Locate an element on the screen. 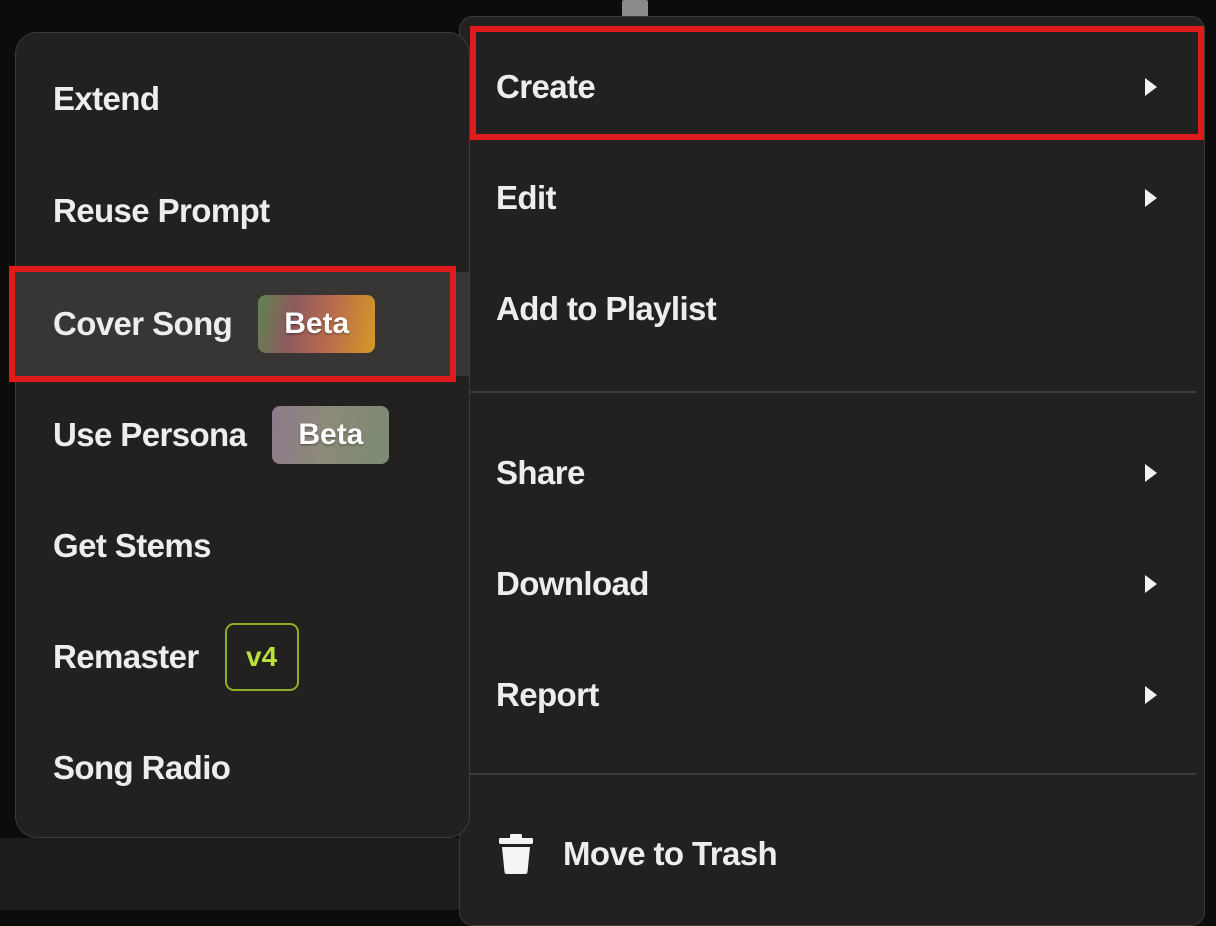 The width and height of the screenshot is (1216, 926). submenu-item-label: Reuse Prompt is located at coordinates (161, 210).